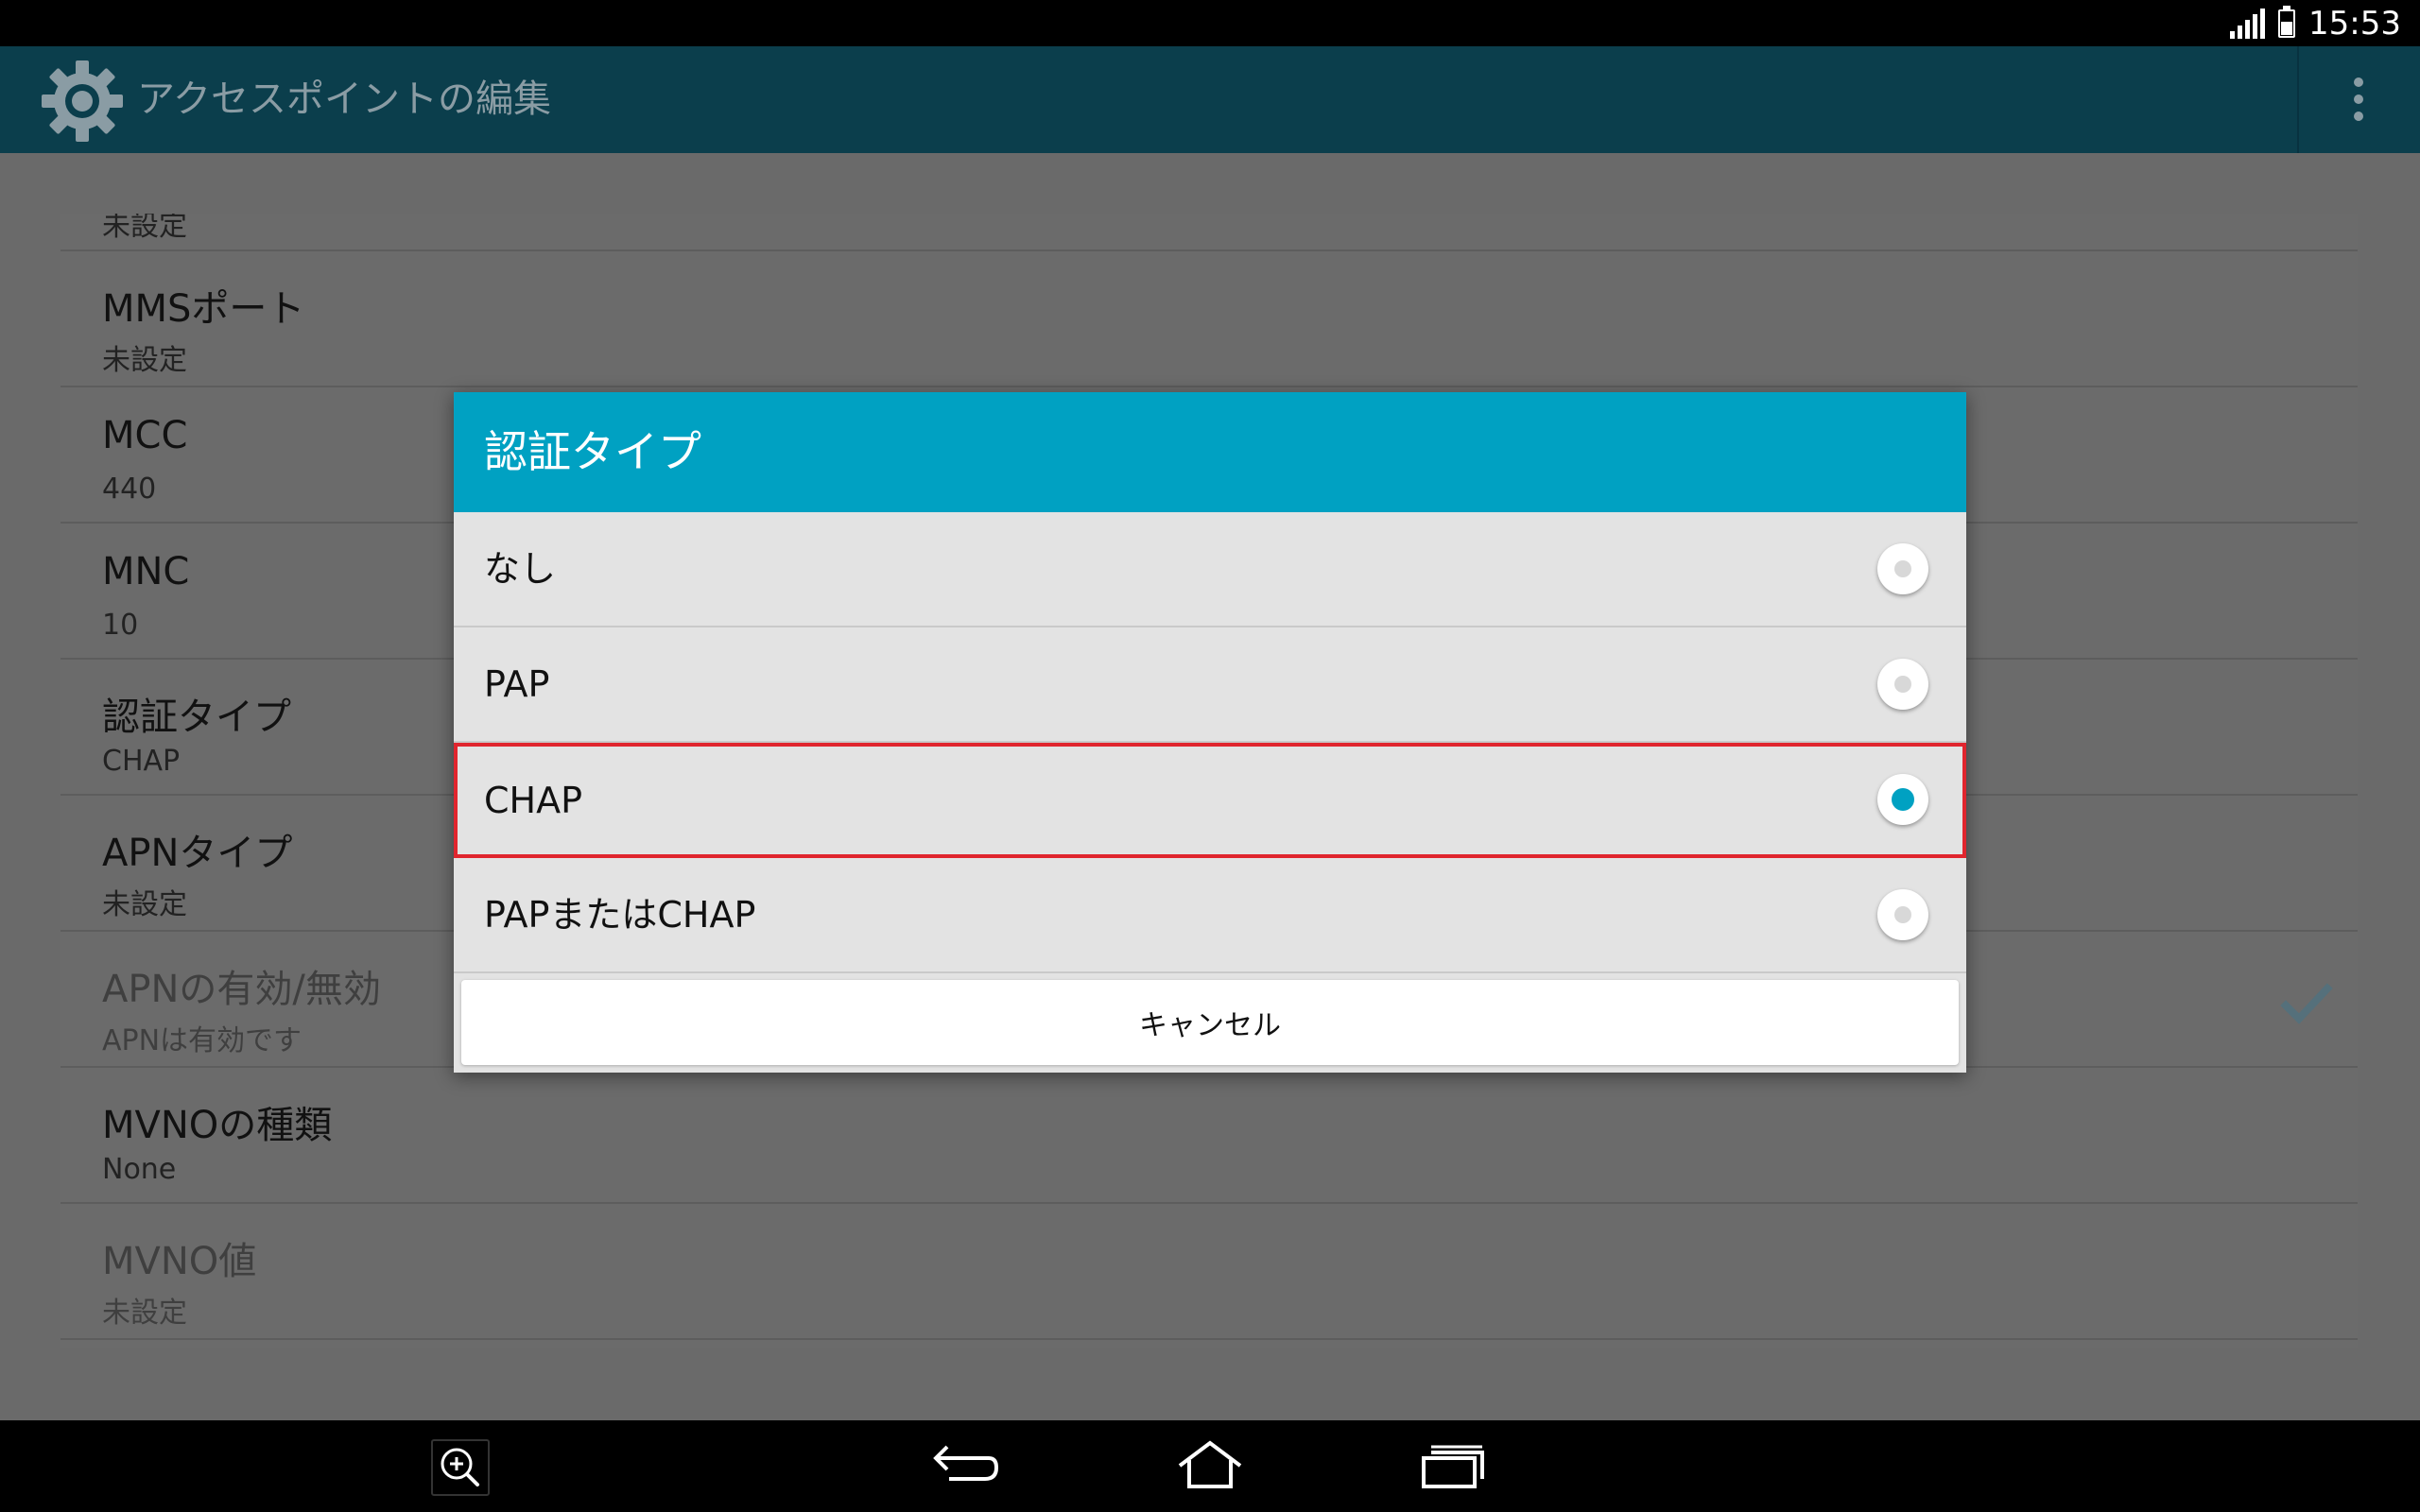  I want to click on cancel-button: キャンセル, so click(1210, 1022).